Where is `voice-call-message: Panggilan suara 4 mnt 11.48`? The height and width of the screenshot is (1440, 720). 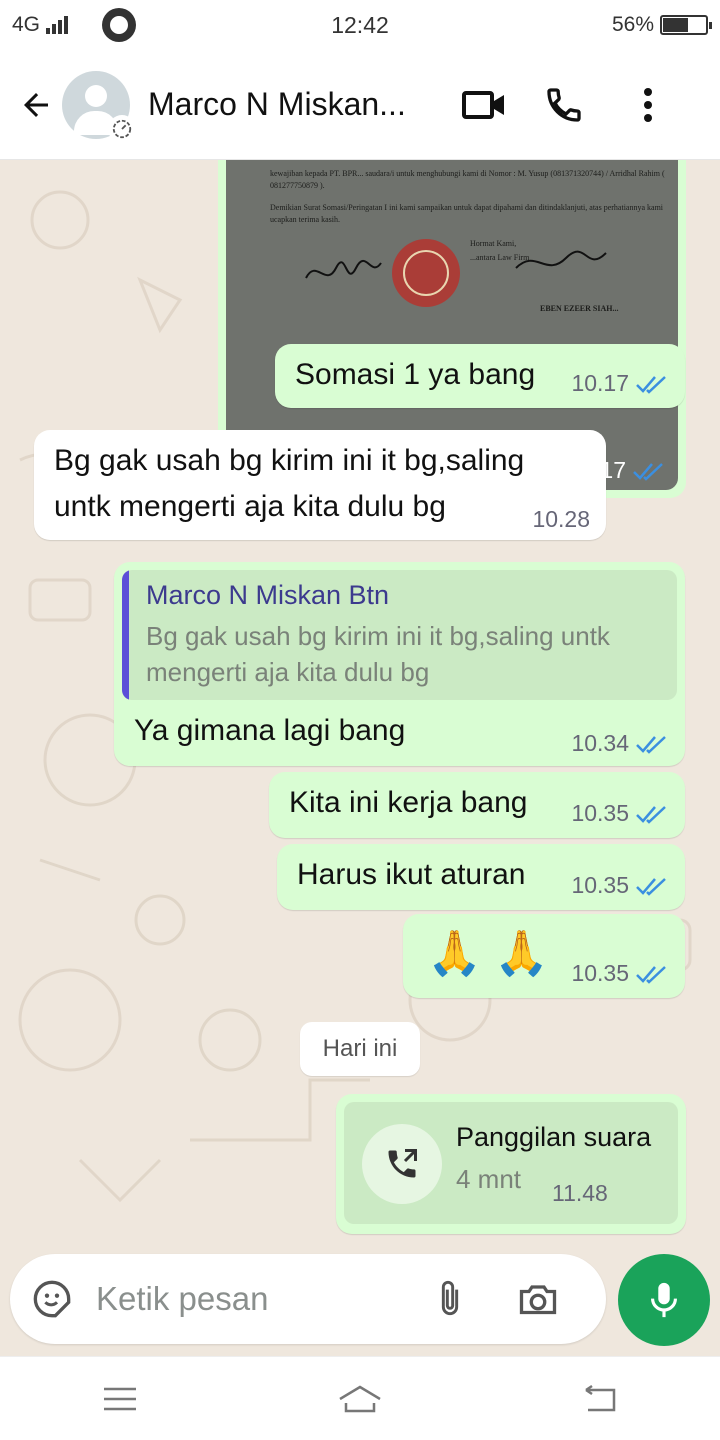
voice-call-message: Panggilan suara 4 mnt 11.48 is located at coordinates (511, 1164).